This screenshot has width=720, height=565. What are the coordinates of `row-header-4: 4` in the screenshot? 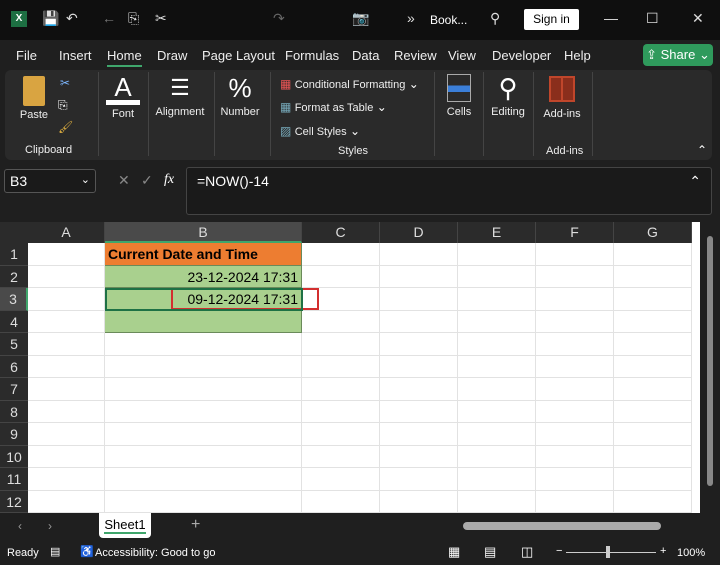 It's located at (14, 321).